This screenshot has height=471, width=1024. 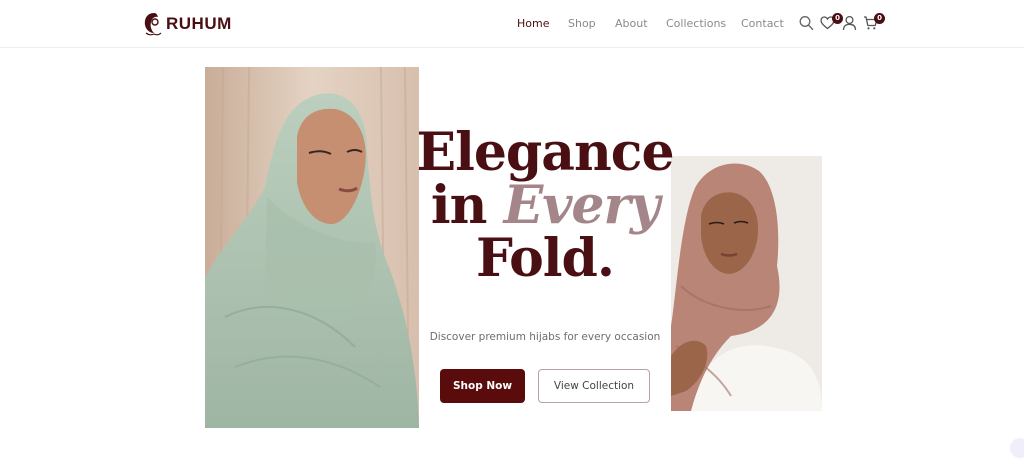 What do you see at coordinates (533, 23) in the screenshot?
I see `nav-home: Home` at bounding box center [533, 23].